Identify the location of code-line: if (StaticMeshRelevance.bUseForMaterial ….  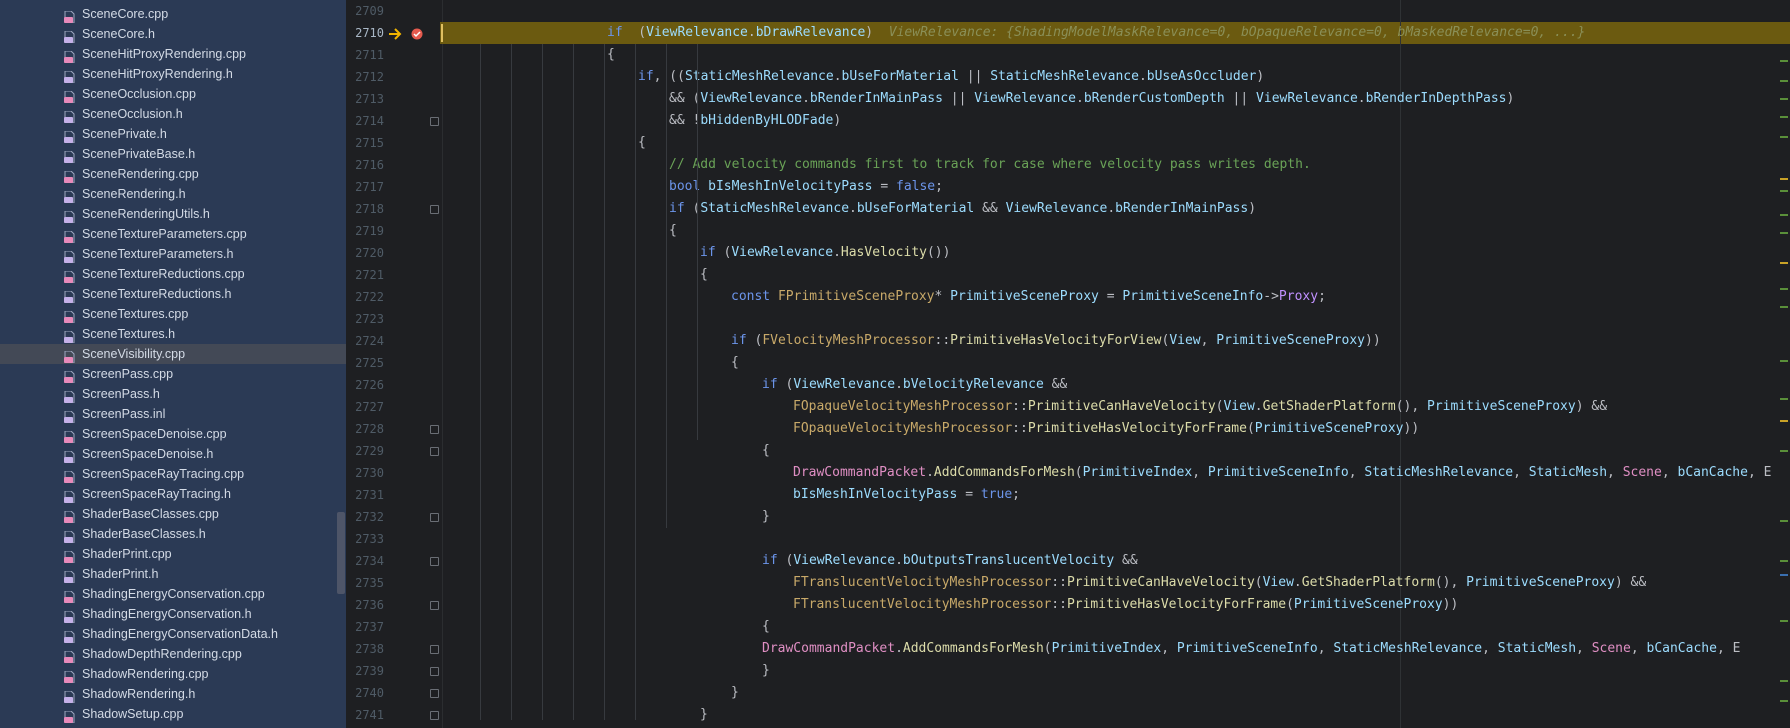
(962, 209).